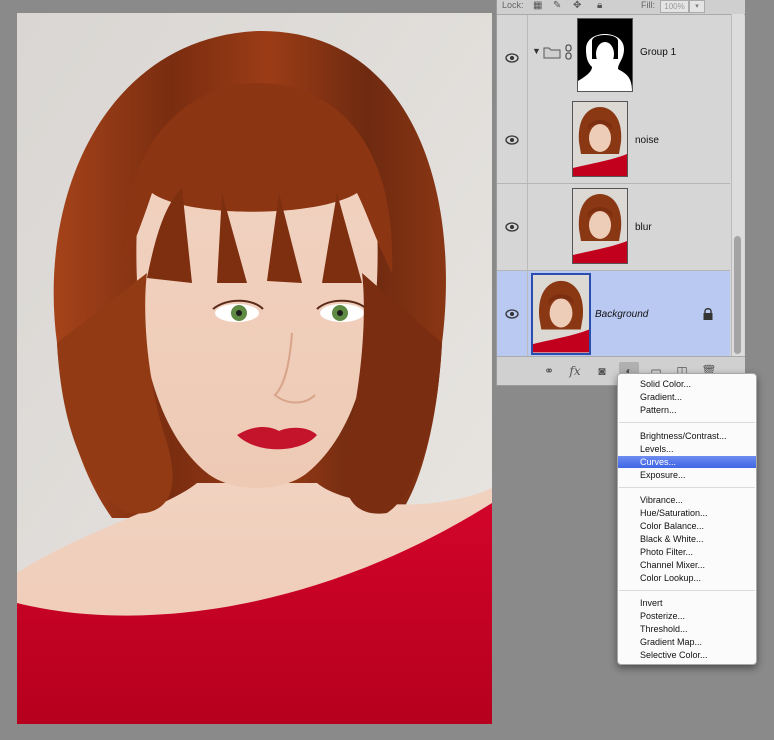 The width and height of the screenshot is (774, 740). Describe the element at coordinates (643, 227) in the screenshot. I see `layer-name: blur` at that location.